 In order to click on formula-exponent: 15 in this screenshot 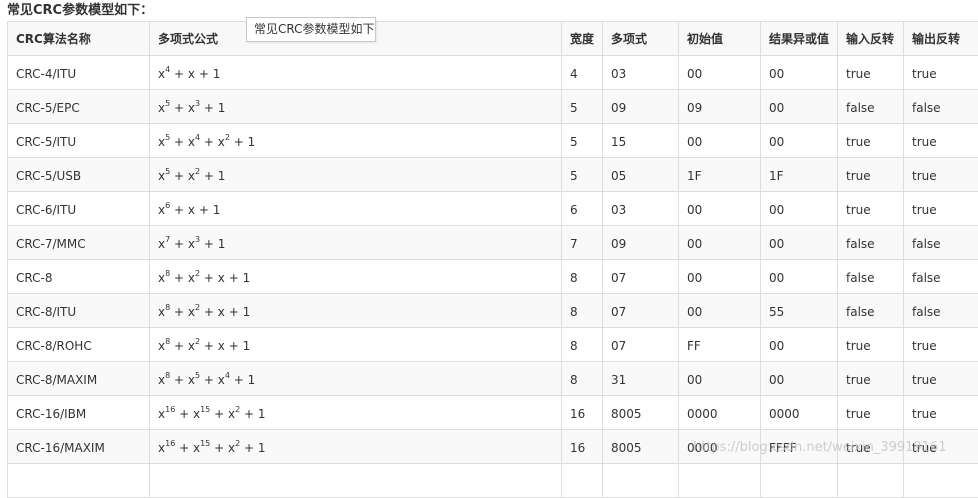, I will do `click(205, 443)`.